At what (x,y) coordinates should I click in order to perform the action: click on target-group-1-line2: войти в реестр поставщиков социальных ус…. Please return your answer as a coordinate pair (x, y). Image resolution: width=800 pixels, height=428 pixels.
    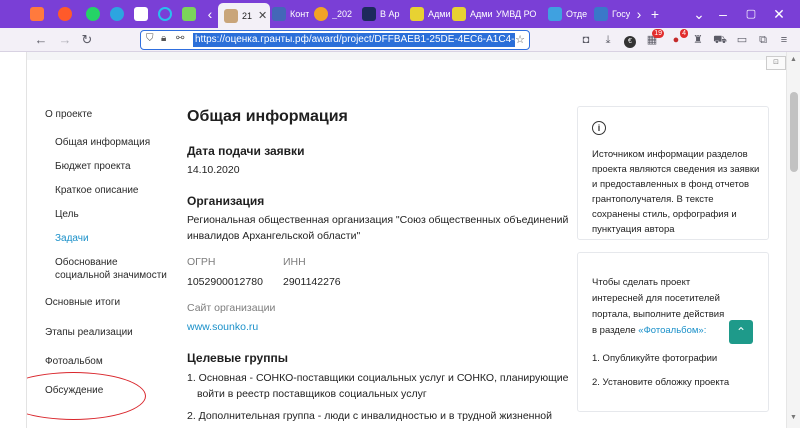
    Looking at the image, I should click on (312, 394).